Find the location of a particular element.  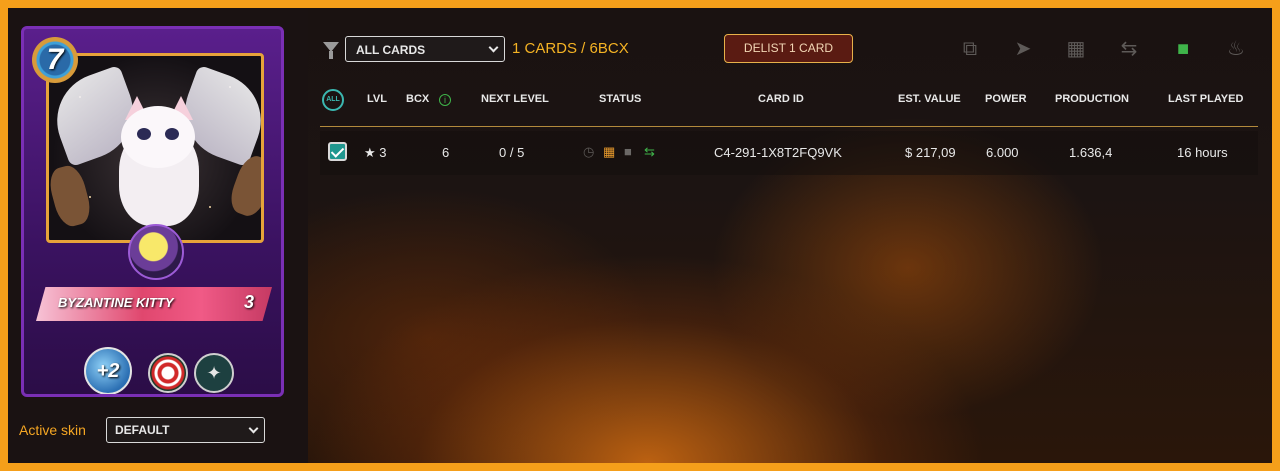

delist-button: DELIST 1 CARD is located at coordinates (788, 48).